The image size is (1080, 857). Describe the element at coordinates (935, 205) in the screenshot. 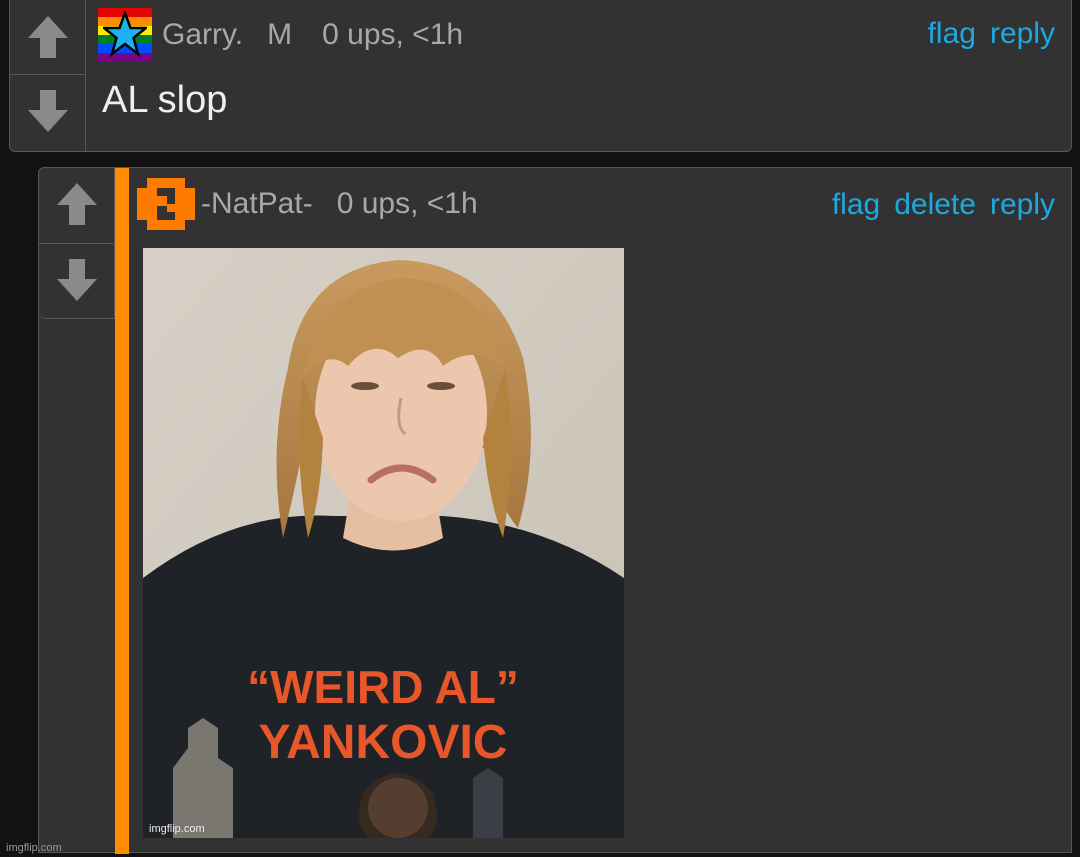

I see `delete-link: delete` at that location.